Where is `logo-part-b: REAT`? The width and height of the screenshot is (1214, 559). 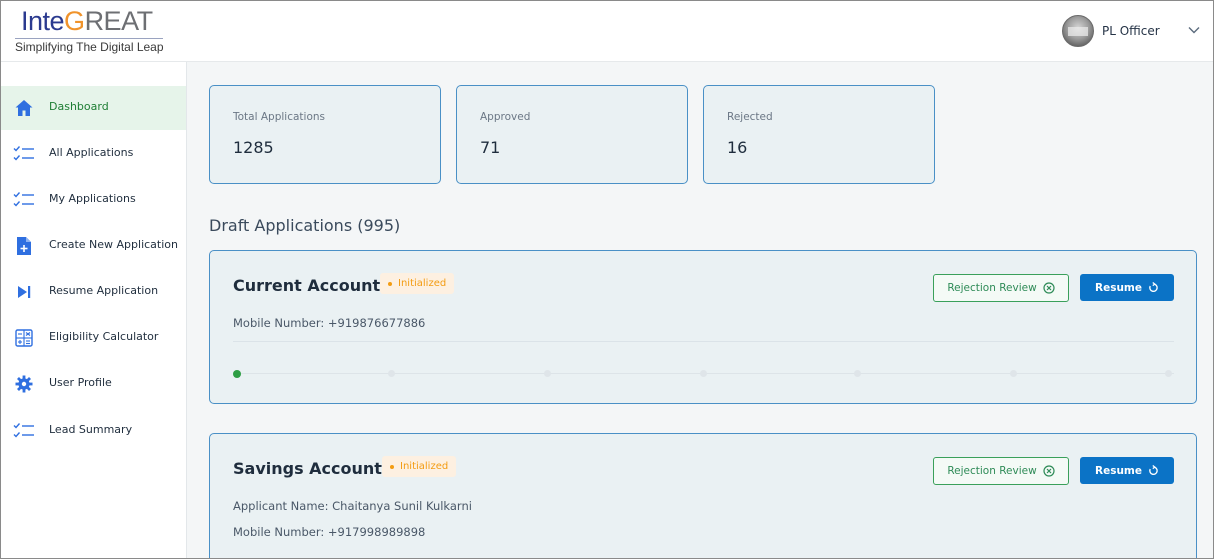 logo-part-b: REAT is located at coordinates (119, 21).